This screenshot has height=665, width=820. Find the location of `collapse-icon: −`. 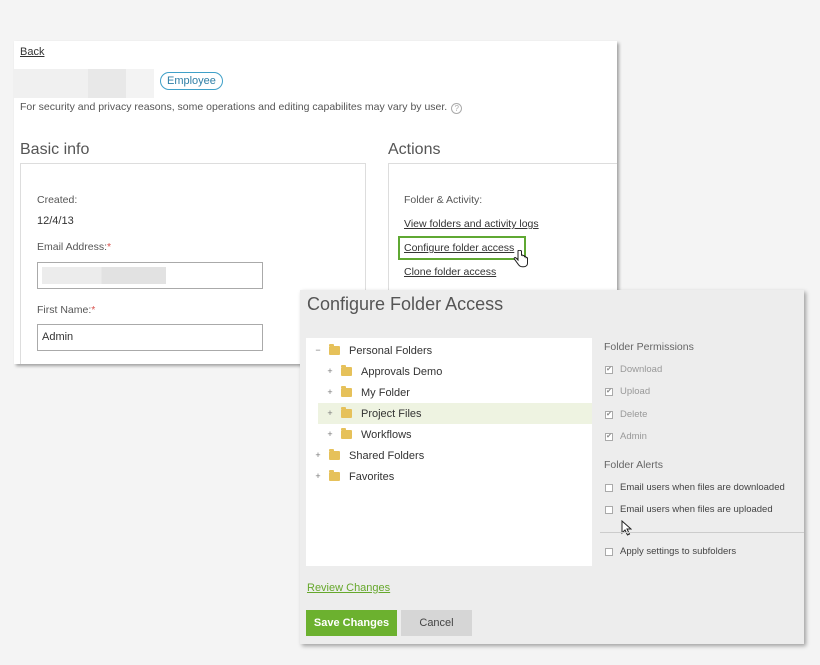

collapse-icon: − is located at coordinates (318, 350).